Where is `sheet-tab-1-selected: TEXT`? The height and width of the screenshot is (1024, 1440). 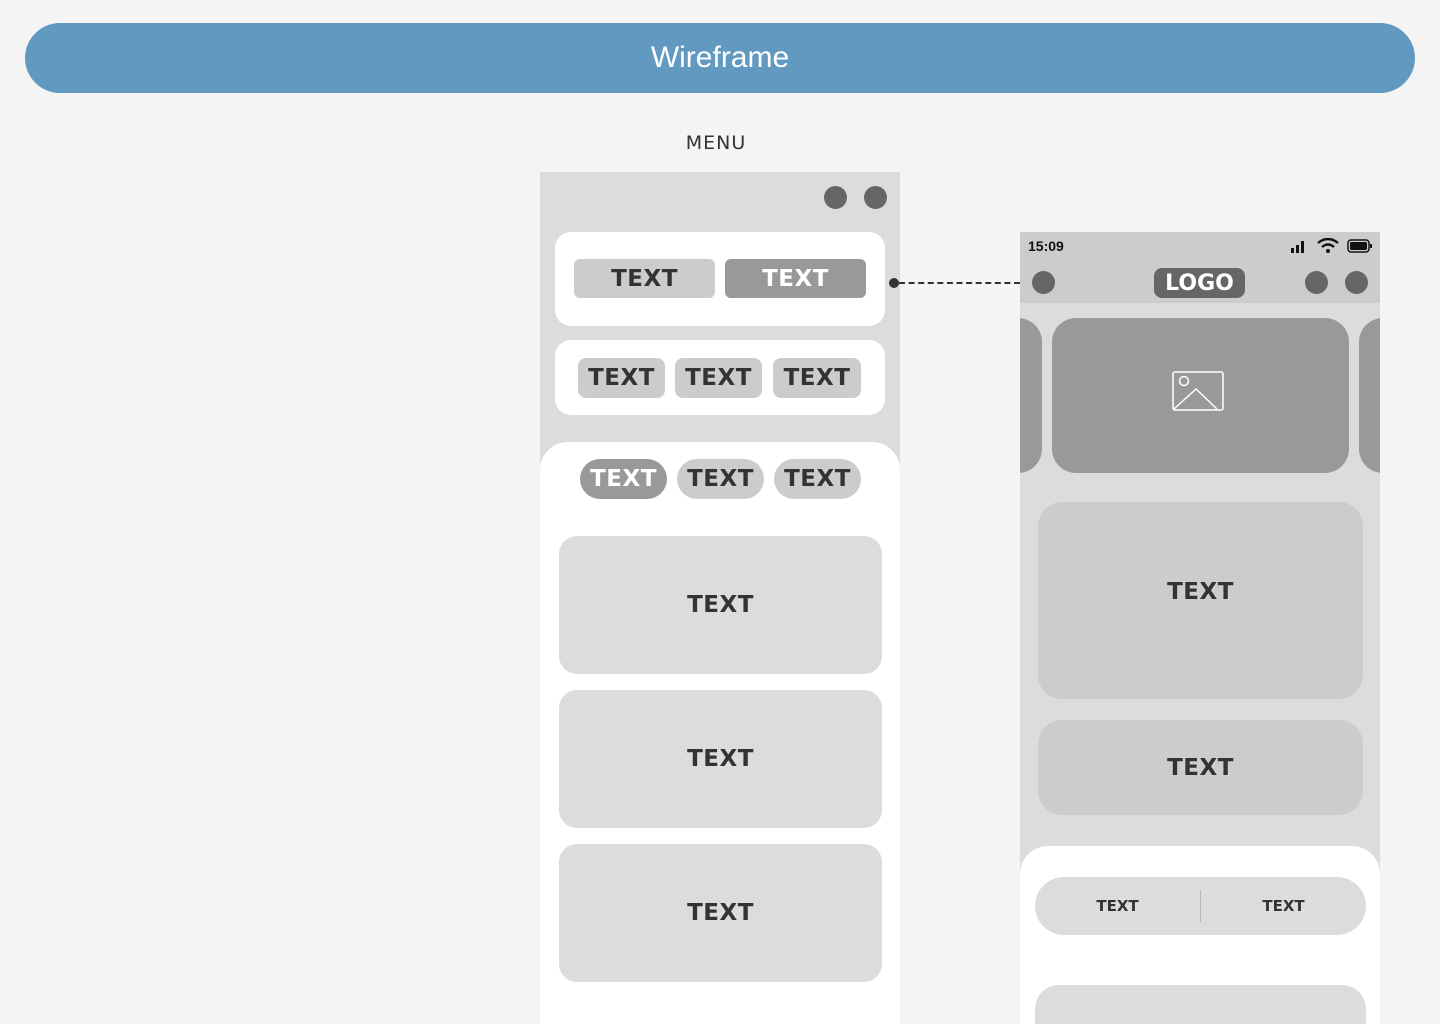 sheet-tab-1-selected: TEXT is located at coordinates (623, 479).